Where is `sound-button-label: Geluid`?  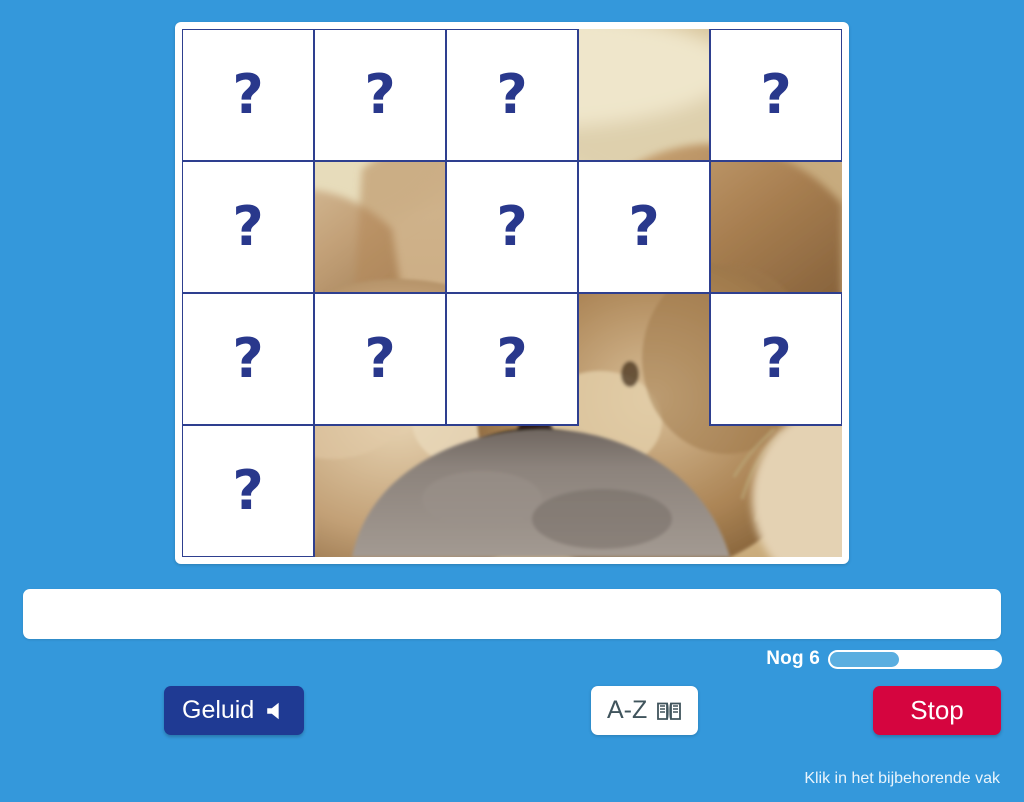 sound-button-label: Geluid is located at coordinates (218, 710).